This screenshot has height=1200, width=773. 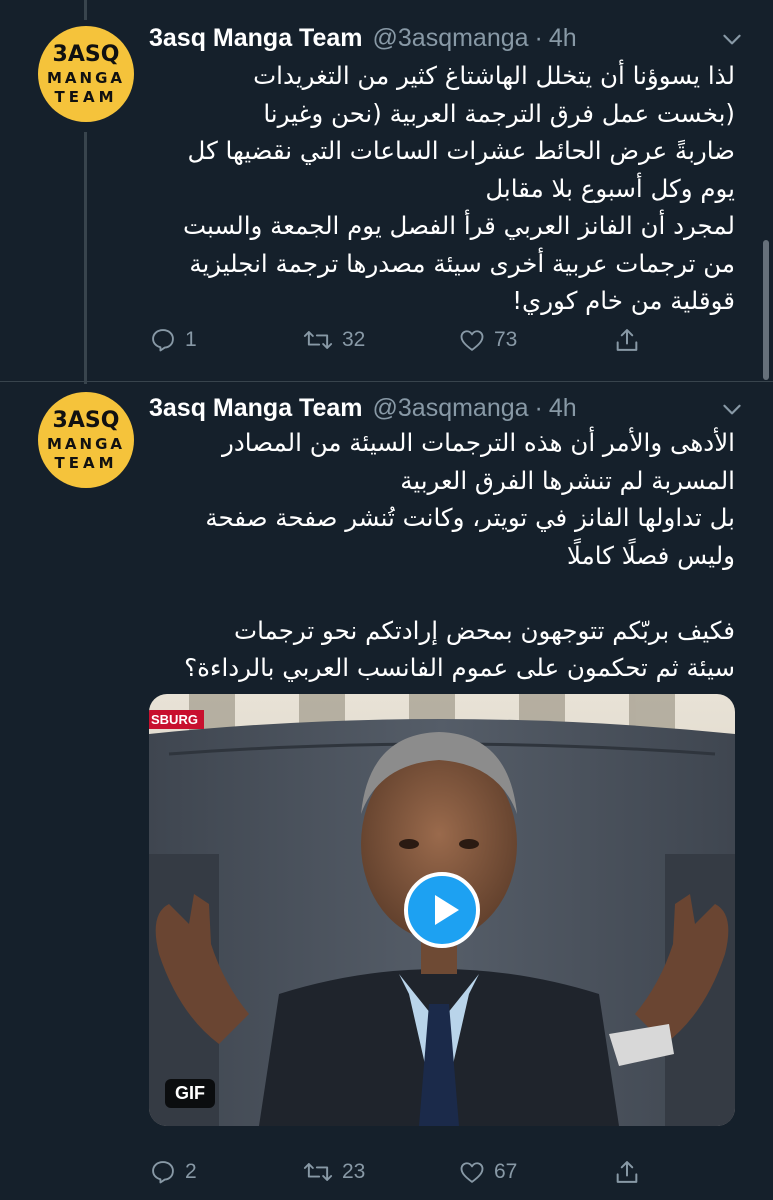 What do you see at coordinates (333, 1172) in the screenshot?
I see `retweet-button: 23` at bounding box center [333, 1172].